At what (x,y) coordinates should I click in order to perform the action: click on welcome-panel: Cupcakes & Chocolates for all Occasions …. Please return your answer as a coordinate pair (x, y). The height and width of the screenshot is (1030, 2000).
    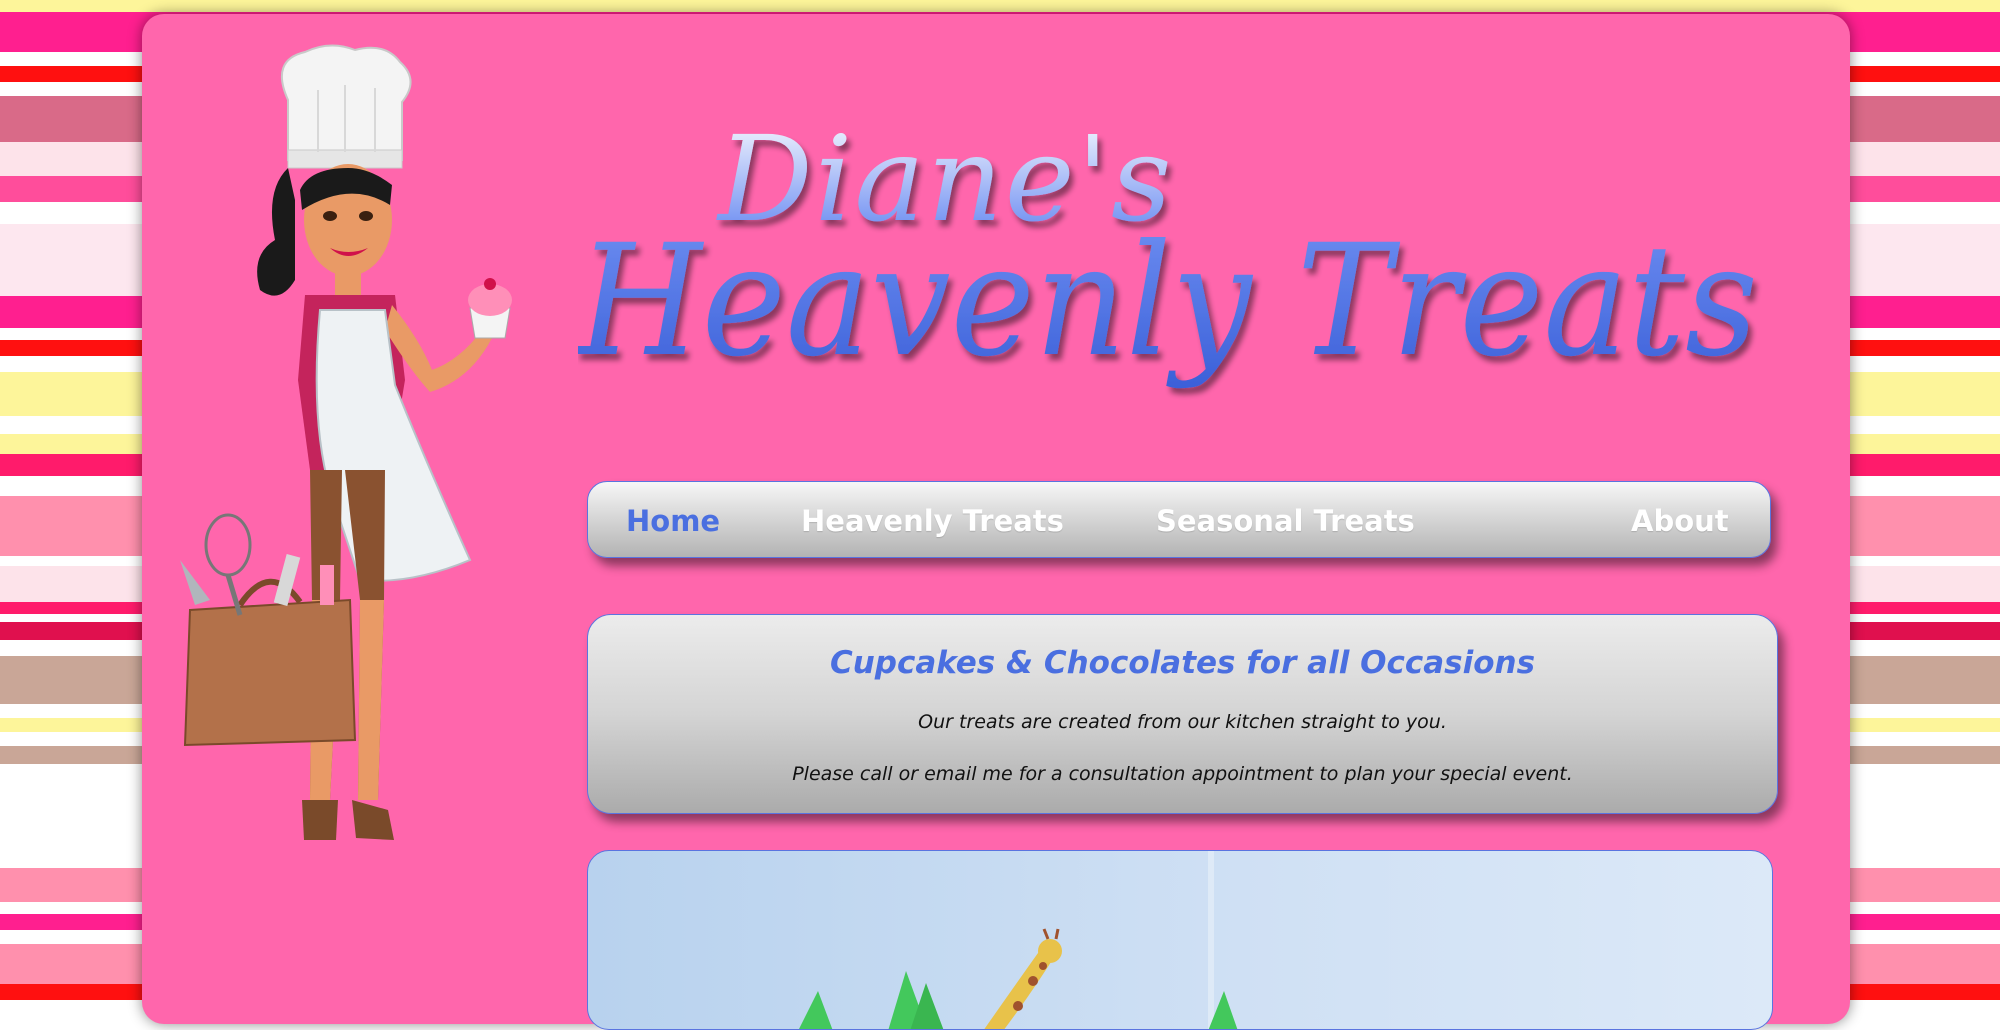
    Looking at the image, I should click on (1182, 714).